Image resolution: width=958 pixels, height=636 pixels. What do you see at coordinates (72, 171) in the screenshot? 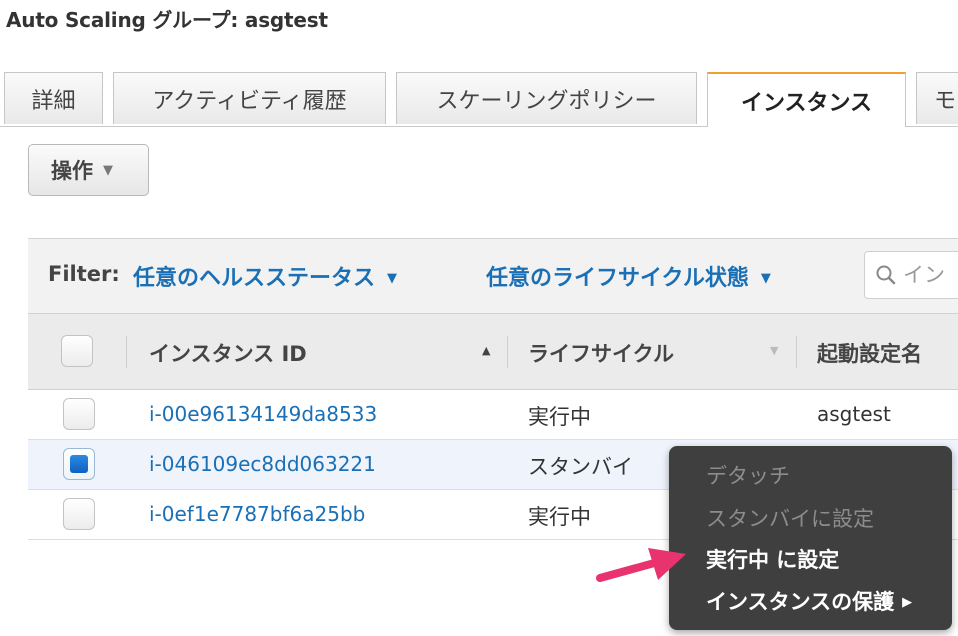
I see `actions-button-label: 操作` at bounding box center [72, 171].